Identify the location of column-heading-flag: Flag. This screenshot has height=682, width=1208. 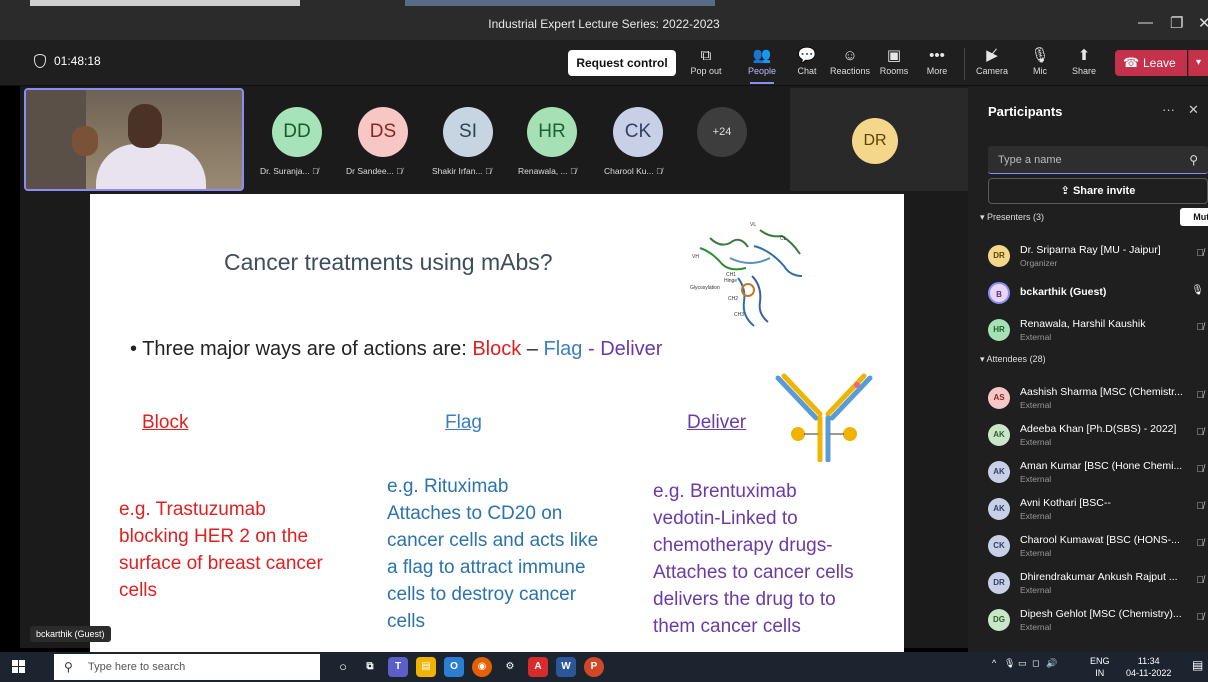
(463, 422).